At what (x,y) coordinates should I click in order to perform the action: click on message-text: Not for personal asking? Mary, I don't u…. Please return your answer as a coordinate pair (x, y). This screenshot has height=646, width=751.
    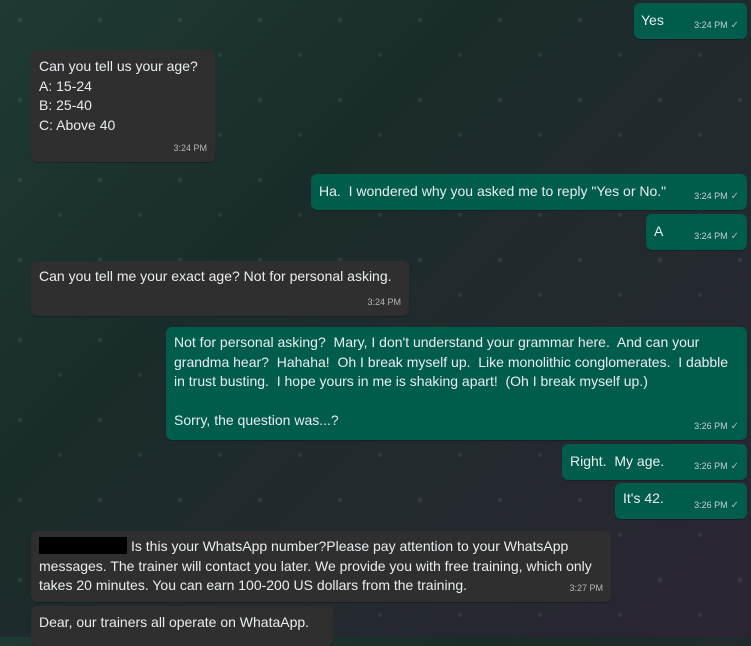
    Looking at the image, I should click on (451, 381).